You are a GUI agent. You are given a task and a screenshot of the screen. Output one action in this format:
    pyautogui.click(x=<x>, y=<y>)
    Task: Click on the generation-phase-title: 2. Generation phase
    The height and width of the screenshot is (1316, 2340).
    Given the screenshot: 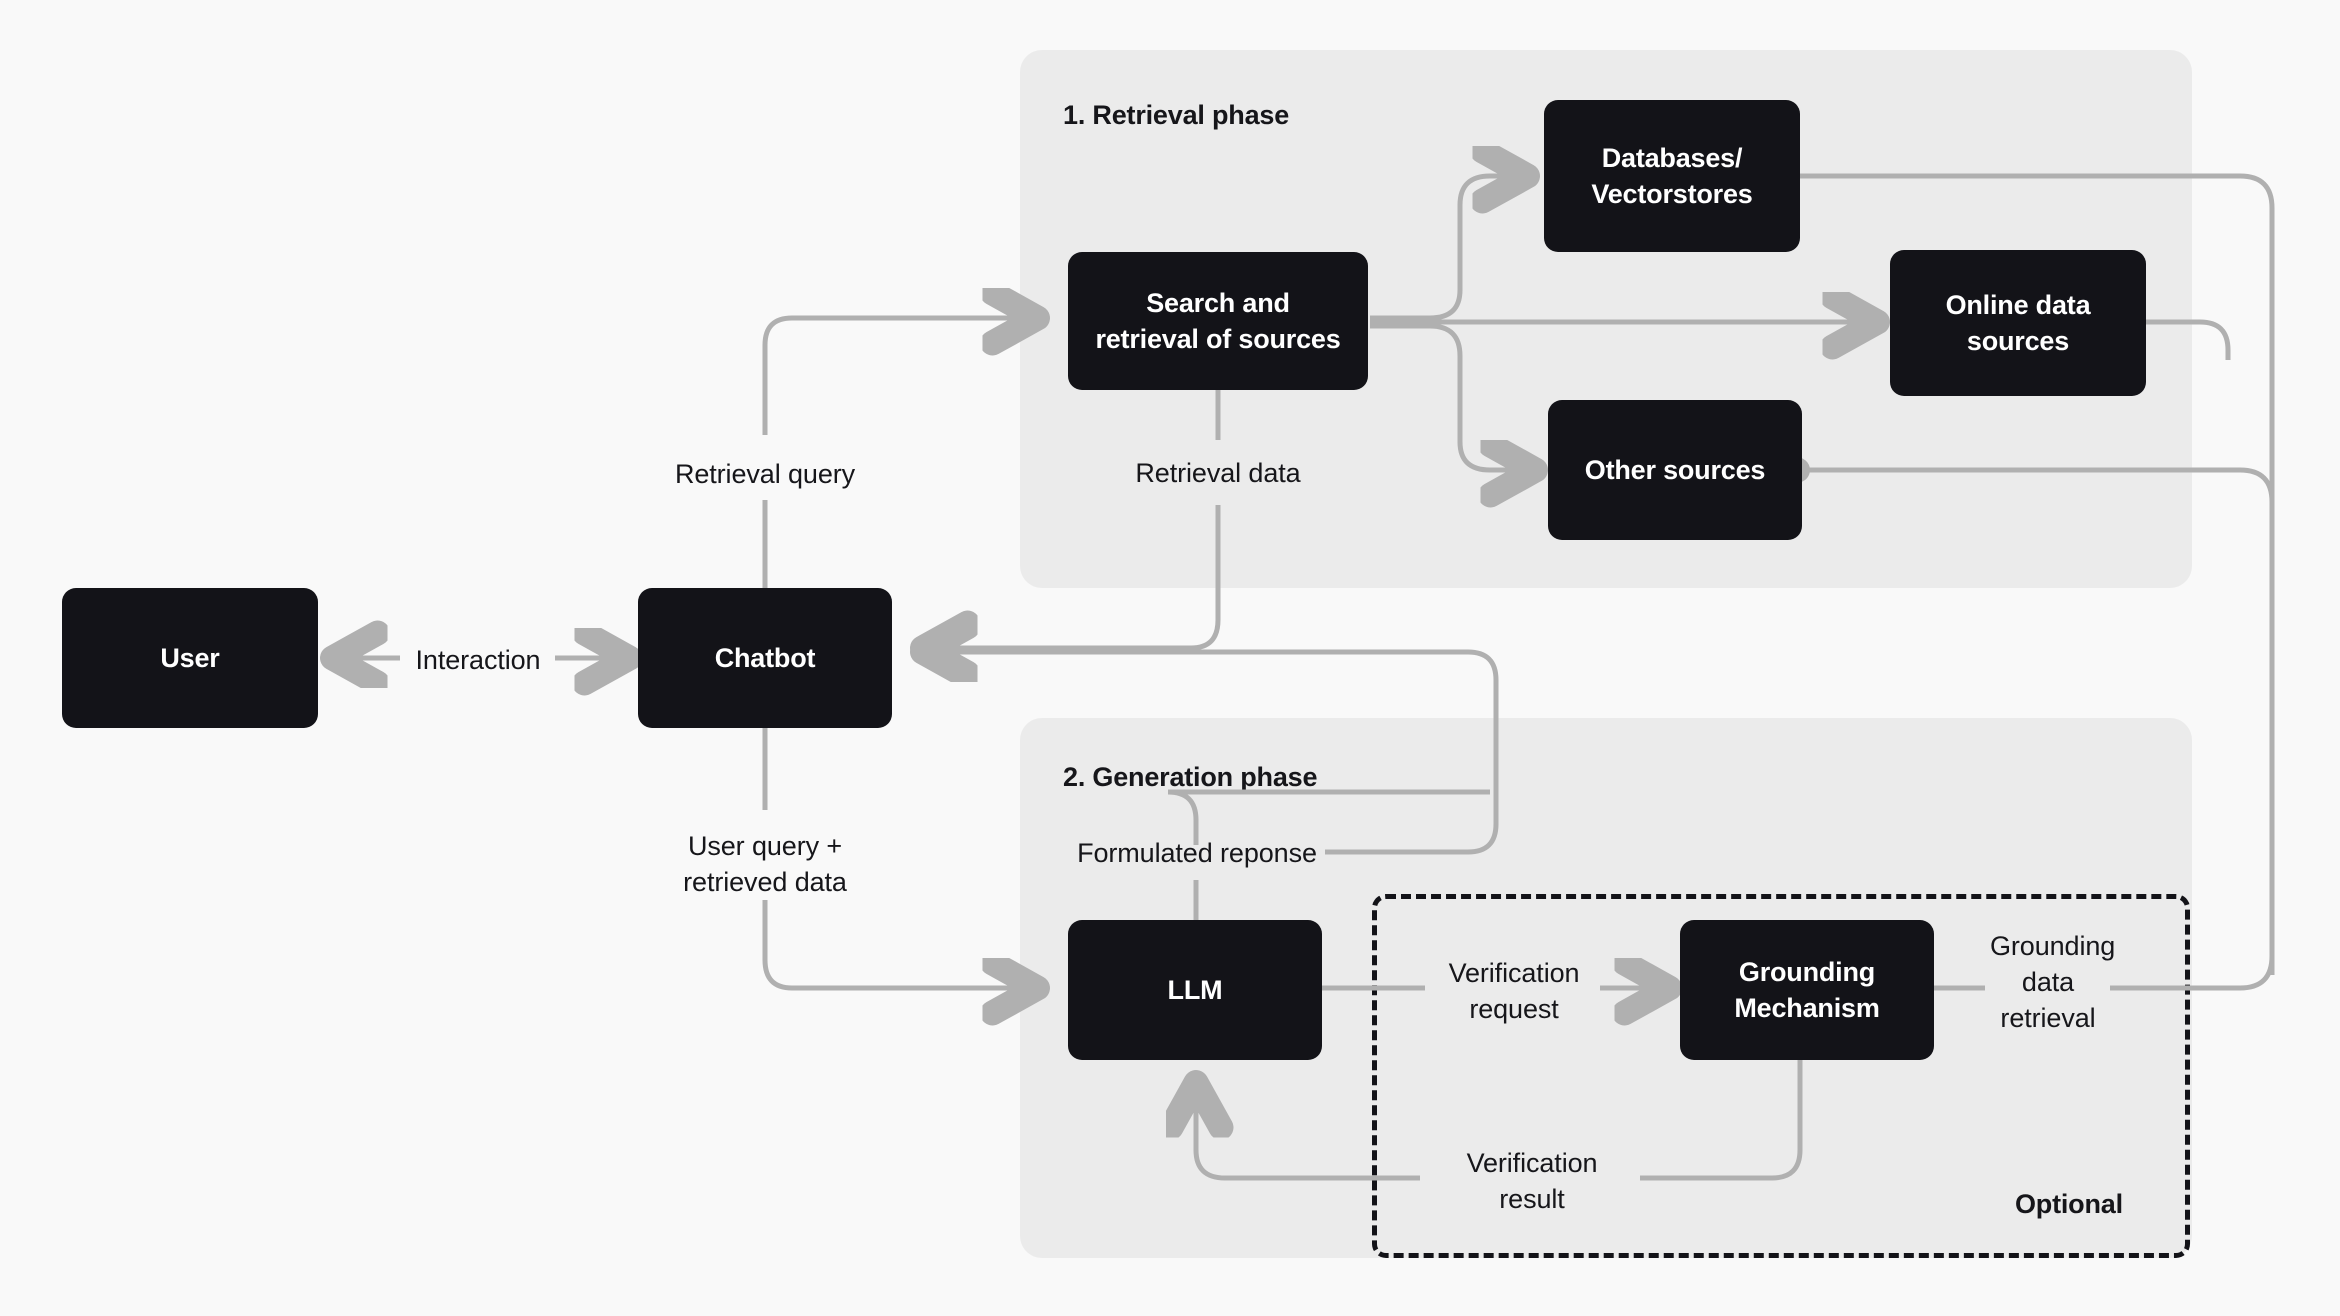 What is the action you would take?
    pyautogui.click(x=1190, y=777)
    